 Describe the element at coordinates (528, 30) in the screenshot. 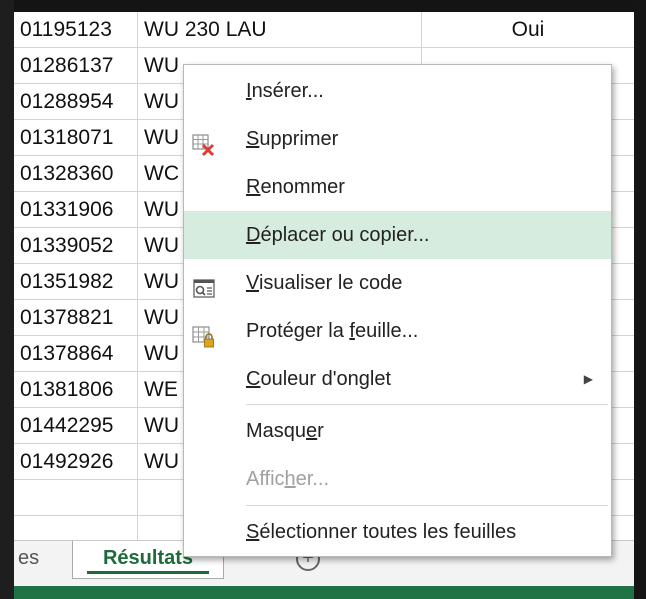

I see `cell-value: Oui` at that location.